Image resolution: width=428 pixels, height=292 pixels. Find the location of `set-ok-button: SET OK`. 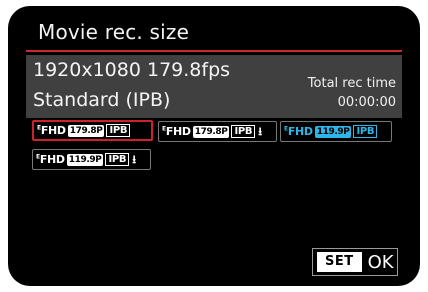

set-ok-button: SET OK is located at coordinates (355, 262).